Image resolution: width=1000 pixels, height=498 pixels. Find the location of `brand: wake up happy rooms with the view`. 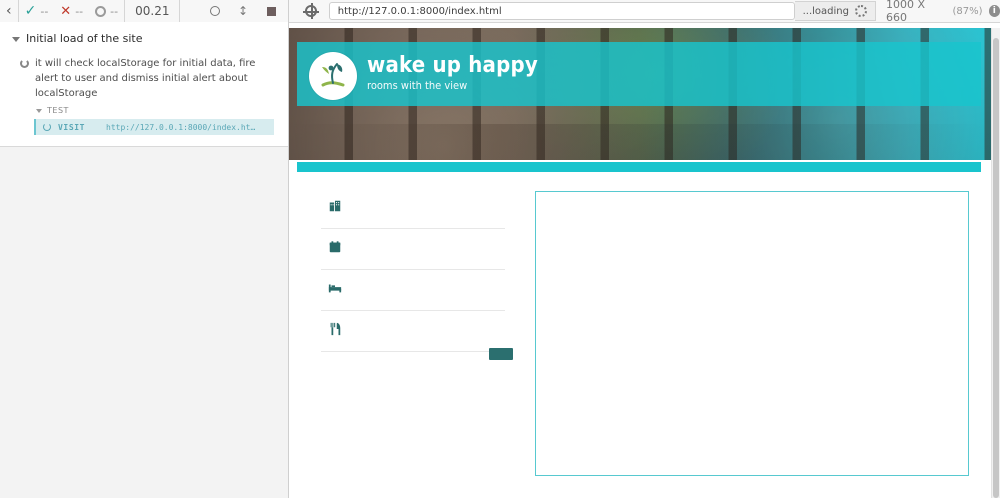

brand: wake up happy rooms with the view is located at coordinates (452, 73).